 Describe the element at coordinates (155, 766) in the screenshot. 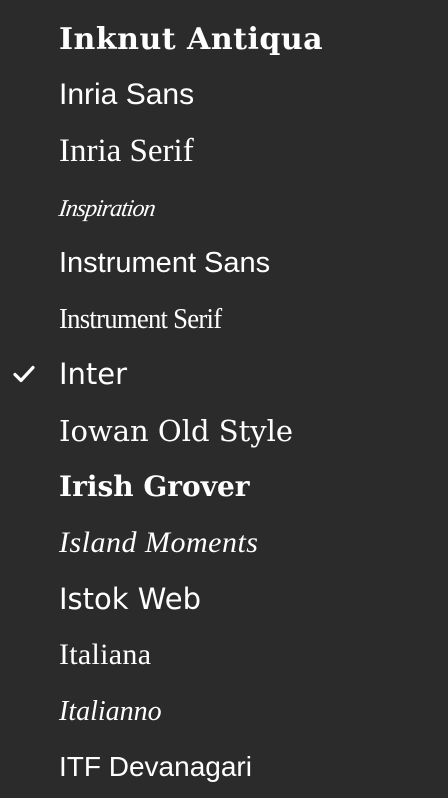

I see `font-item-label: ITF Devanagari` at that location.